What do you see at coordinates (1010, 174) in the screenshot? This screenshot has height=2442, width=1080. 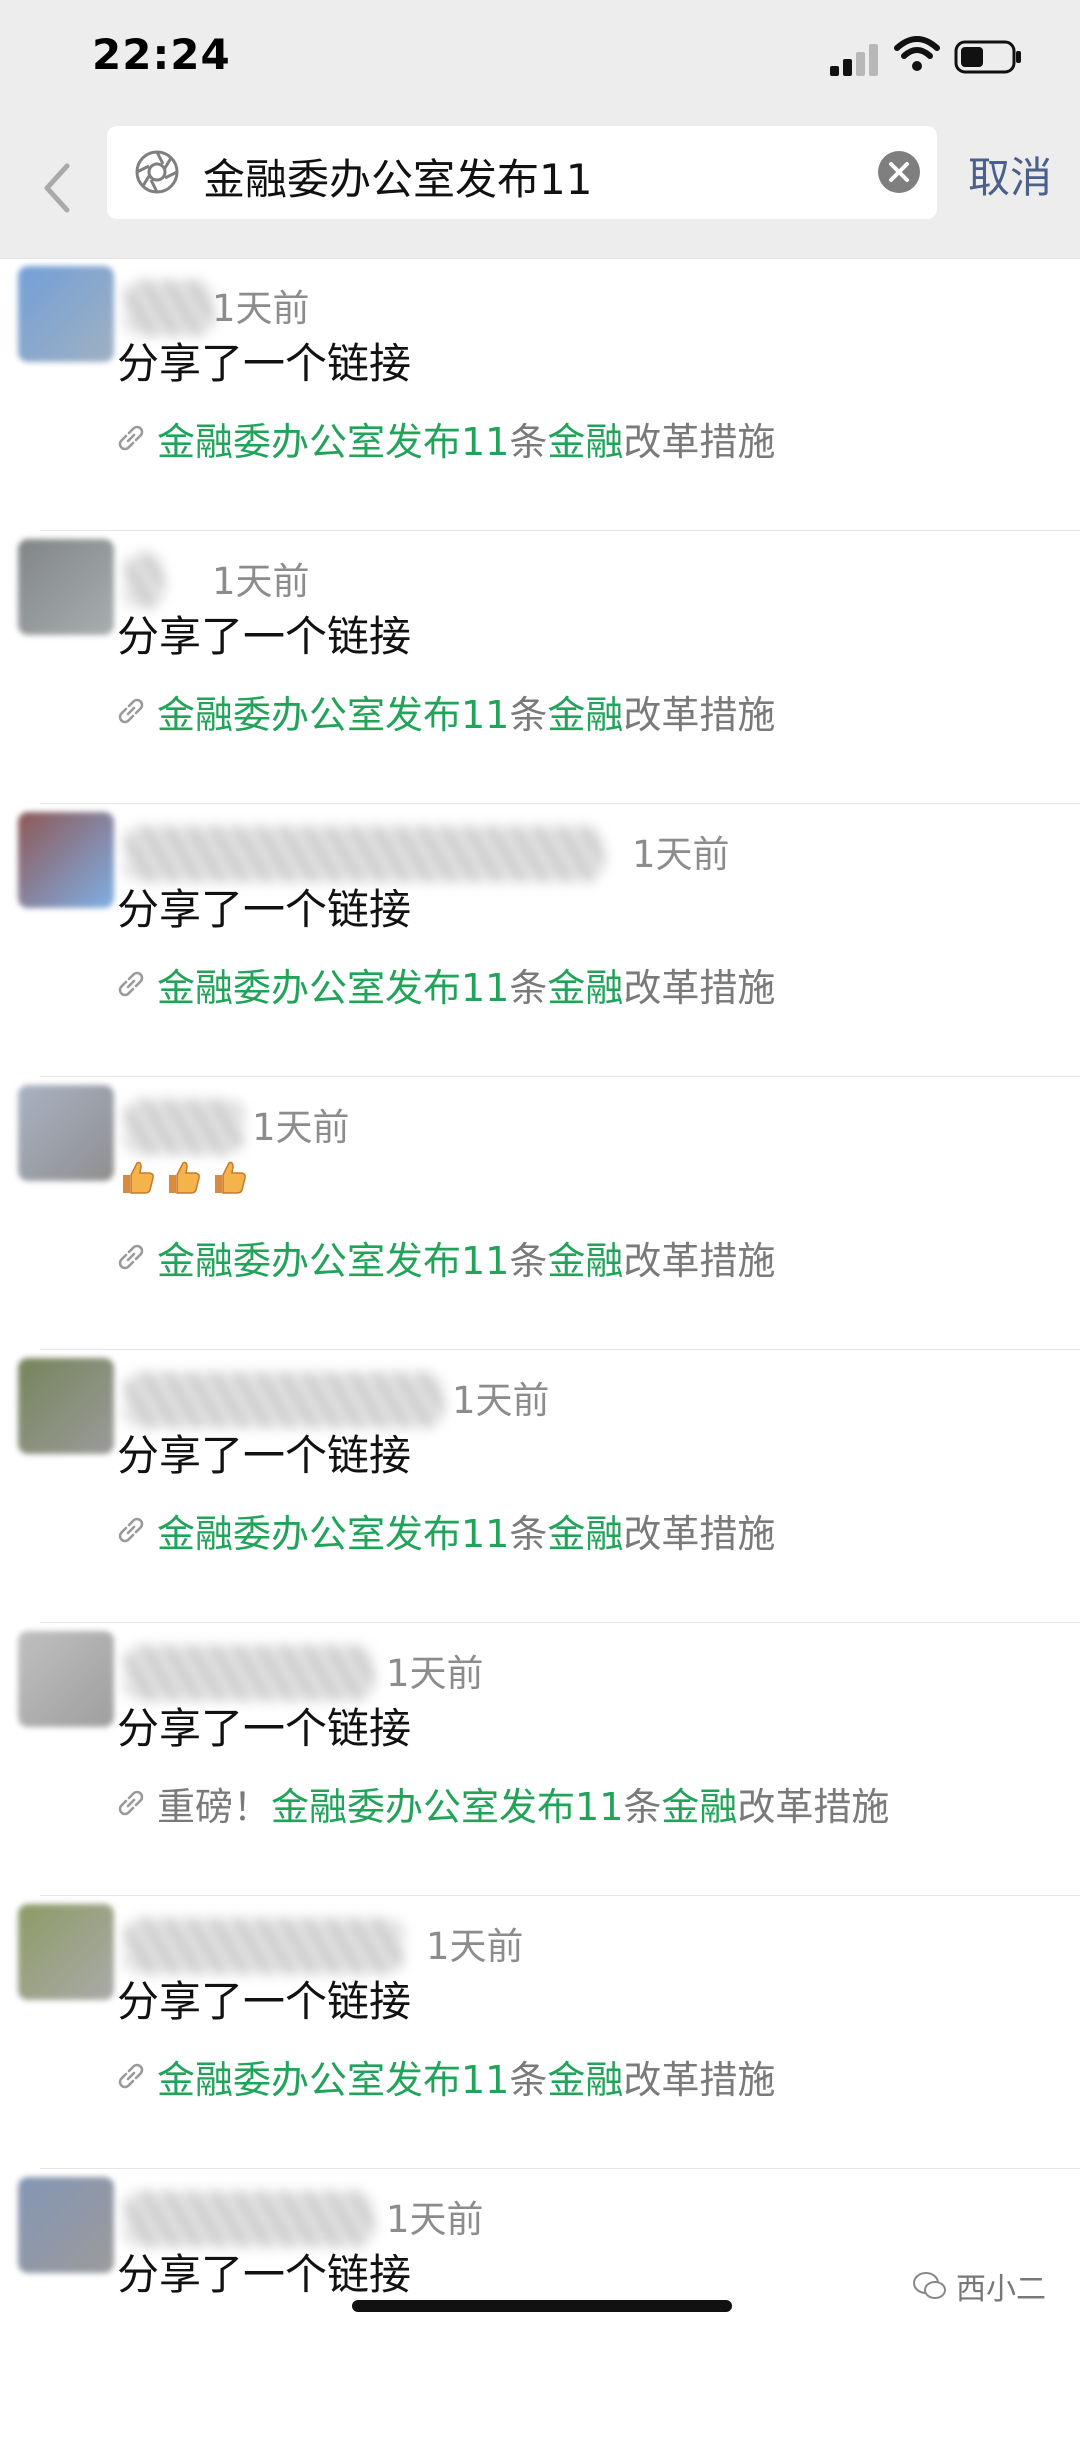 I see `cancel-button: 取消` at bounding box center [1010, 174].